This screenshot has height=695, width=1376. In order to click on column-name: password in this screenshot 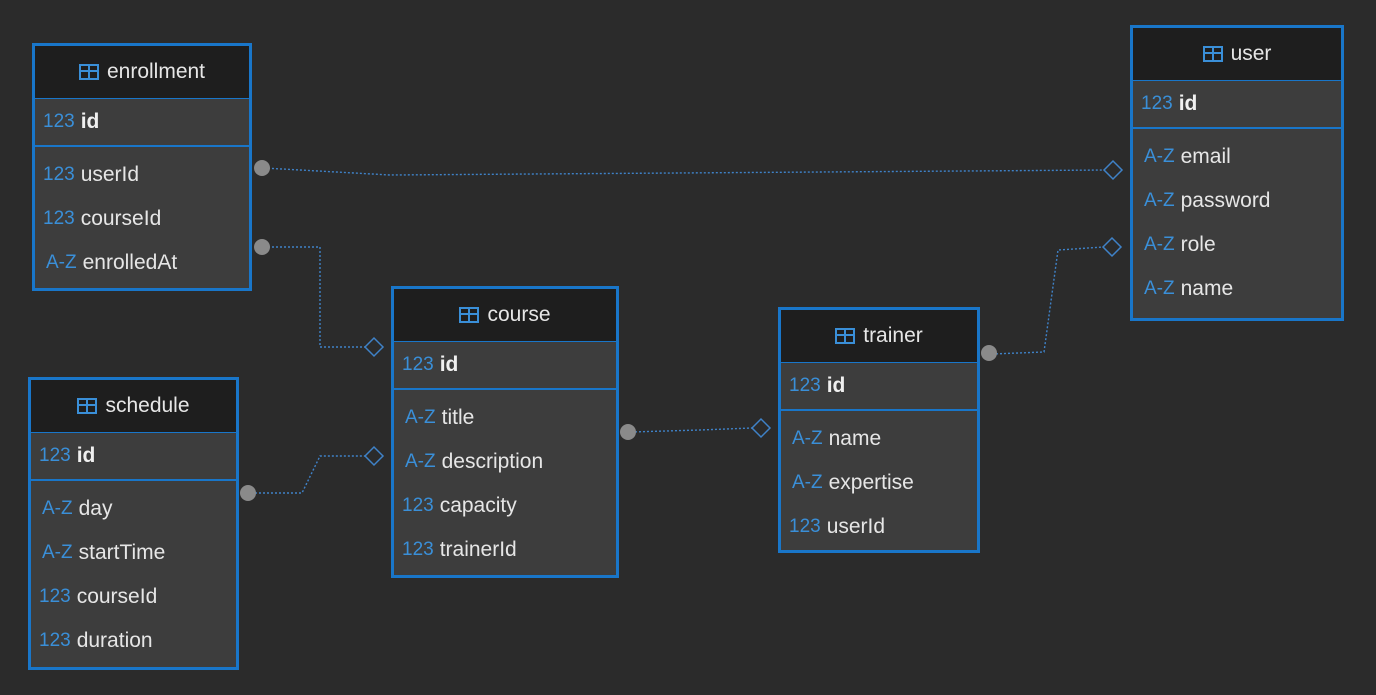, I will do `click(1225, 200)`.